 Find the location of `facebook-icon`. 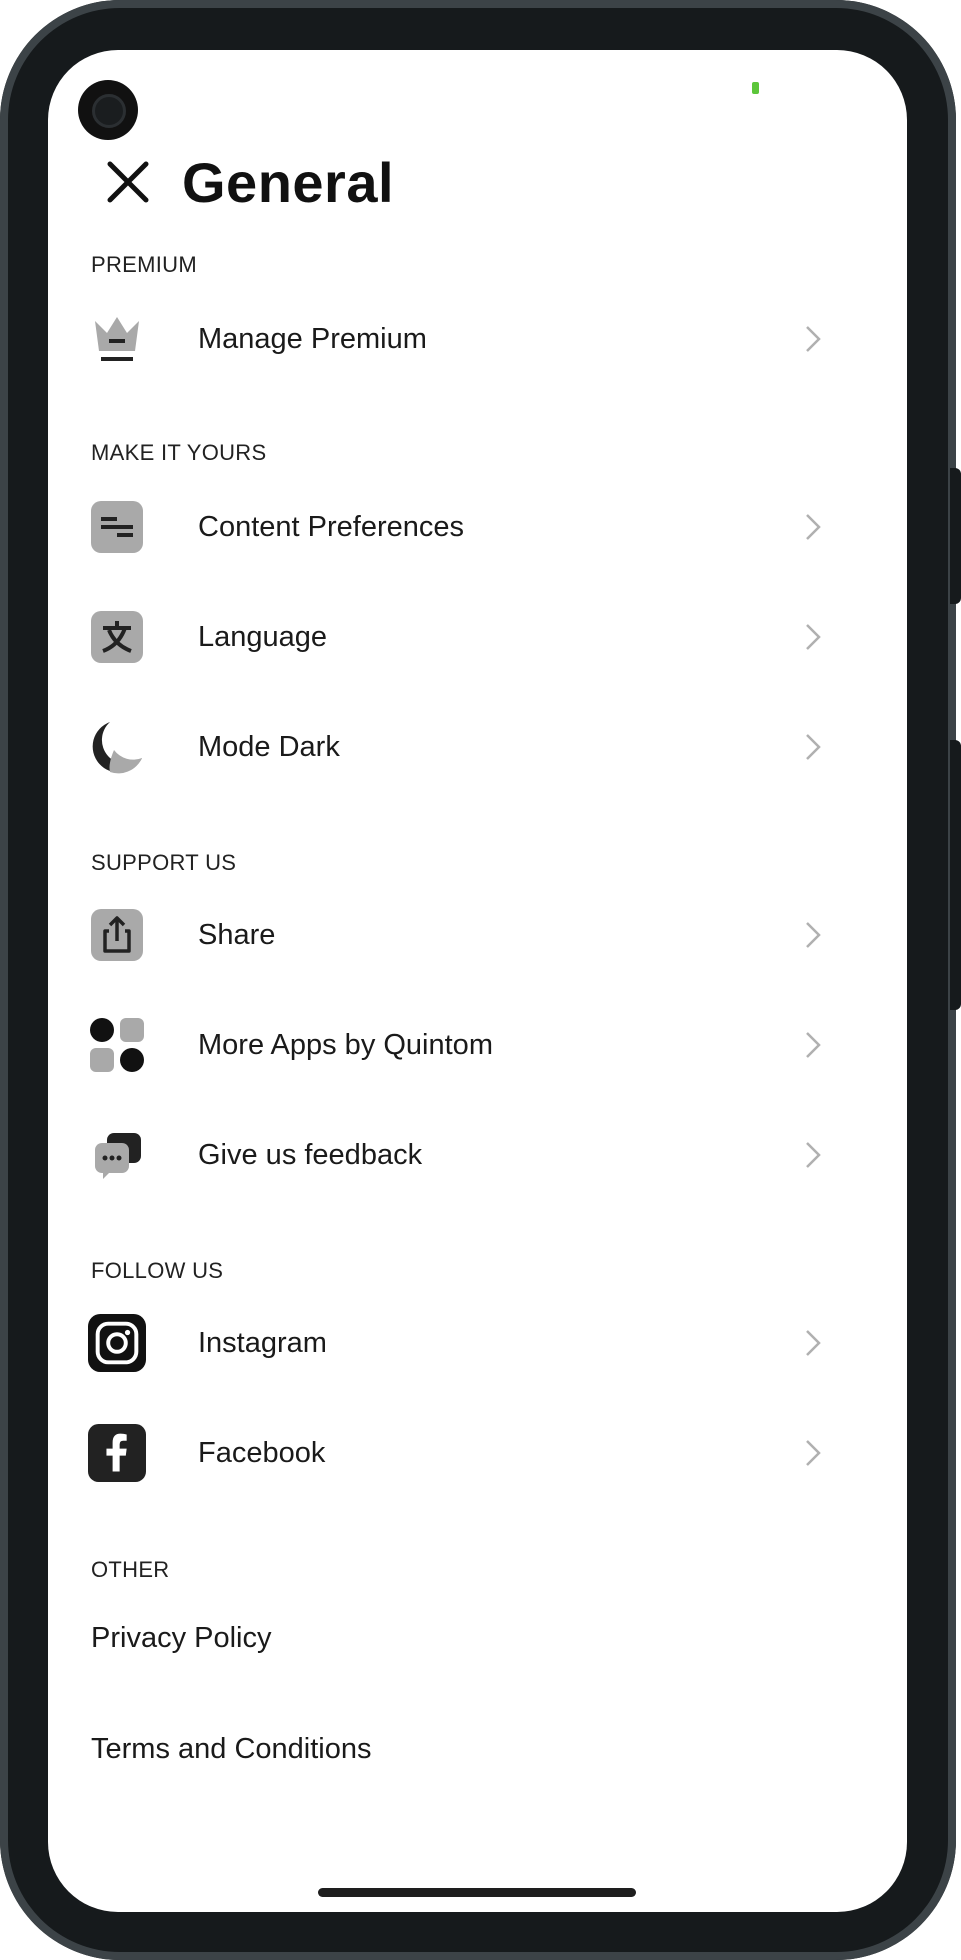

facebook-icon is located at coordinates (117, 1453).